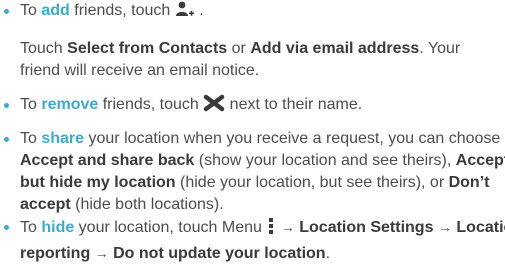 This screenshot has height=276, width=505. Describe the element at coordinates (294, 104) in the screenshot. I see `text-tail: next to their name.` at that location.